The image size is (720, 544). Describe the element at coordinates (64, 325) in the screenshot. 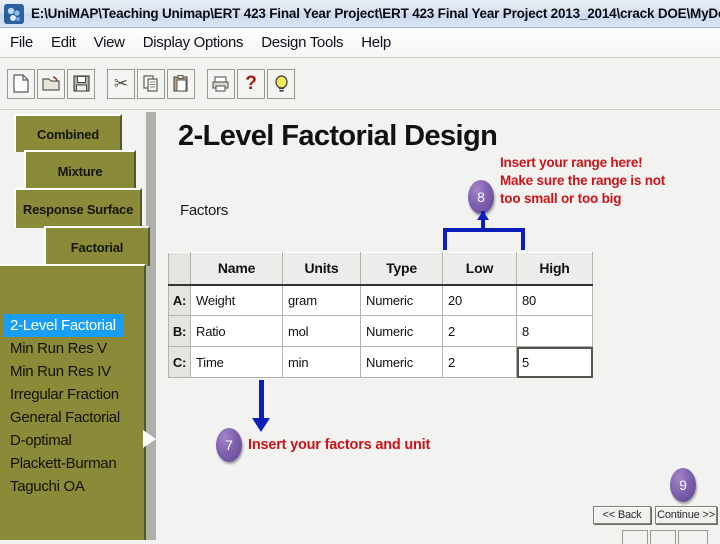

I see `list-item-label: 2-Level Factorial` at that location.